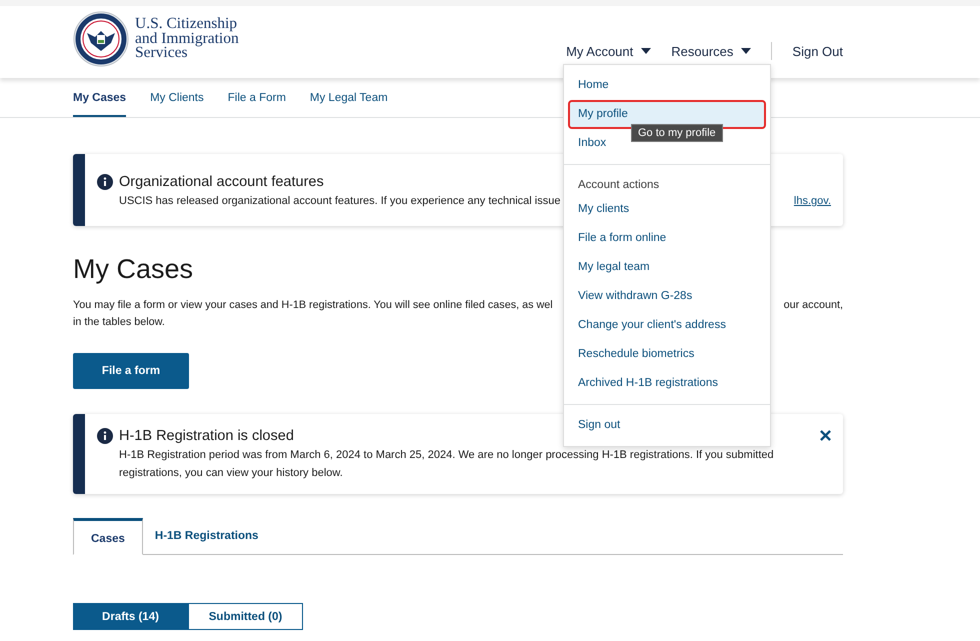 Image resolution: width=980 pixels, height=641 pixels. What do you see at coordinates (339, 201) in the screenshot?
I see `alert-text: USCIS has released organizational account features. If you experience any technical issue` at bounding box center [339, 201].